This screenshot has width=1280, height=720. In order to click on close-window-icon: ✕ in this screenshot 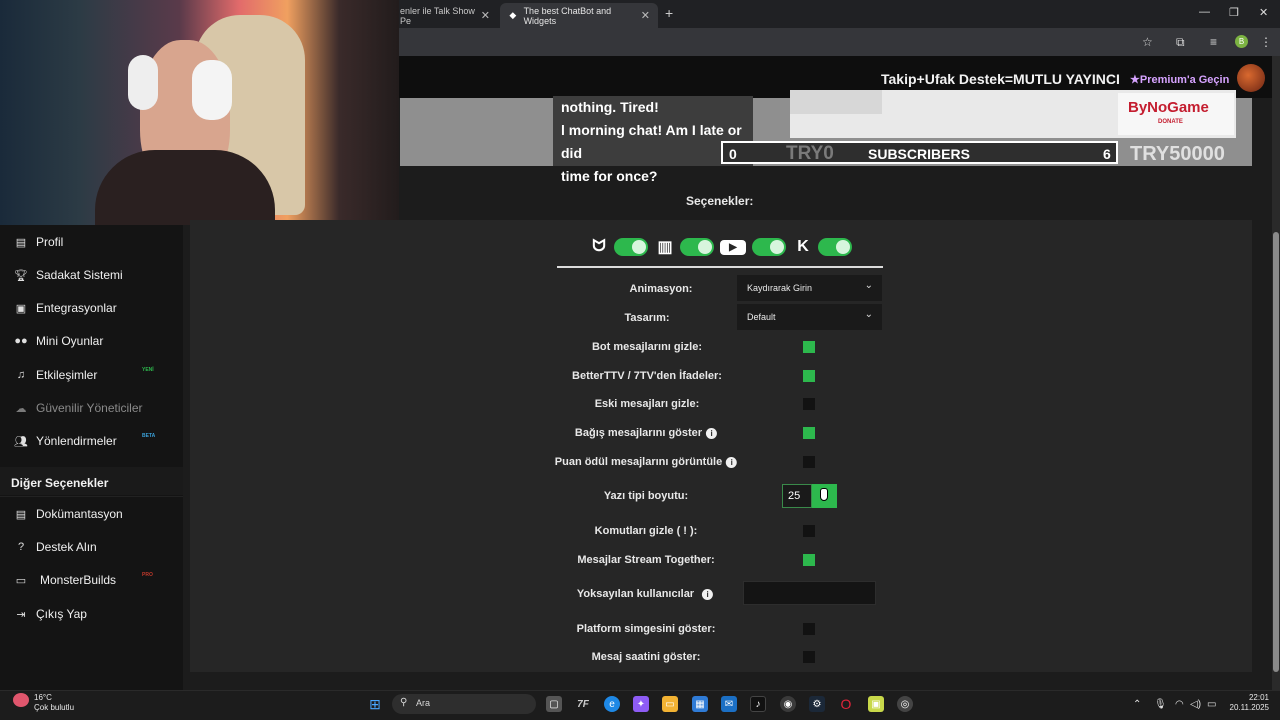, I will do `click(1263, 12)`.